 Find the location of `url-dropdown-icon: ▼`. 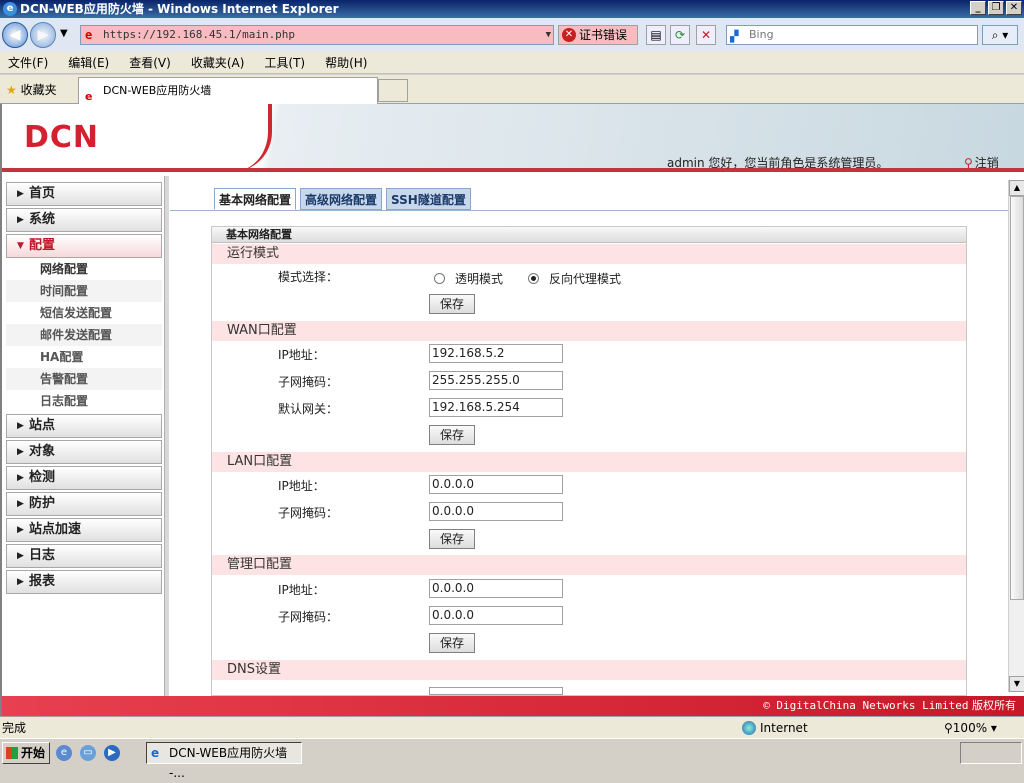

url-dropdown-icon: ▼ is located at coordinates (548, 35).